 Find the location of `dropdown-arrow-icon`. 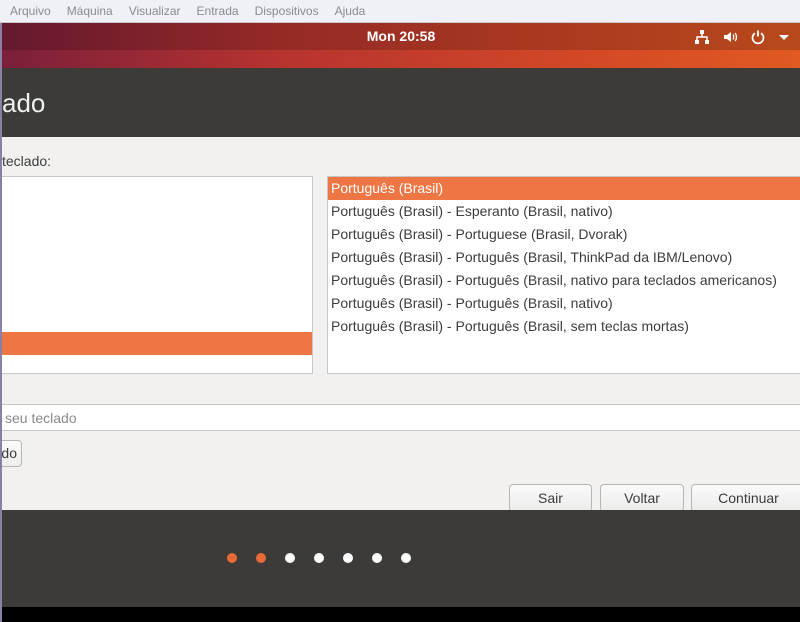

dropdown-arrow-icon is located at coordinates (784, 37).